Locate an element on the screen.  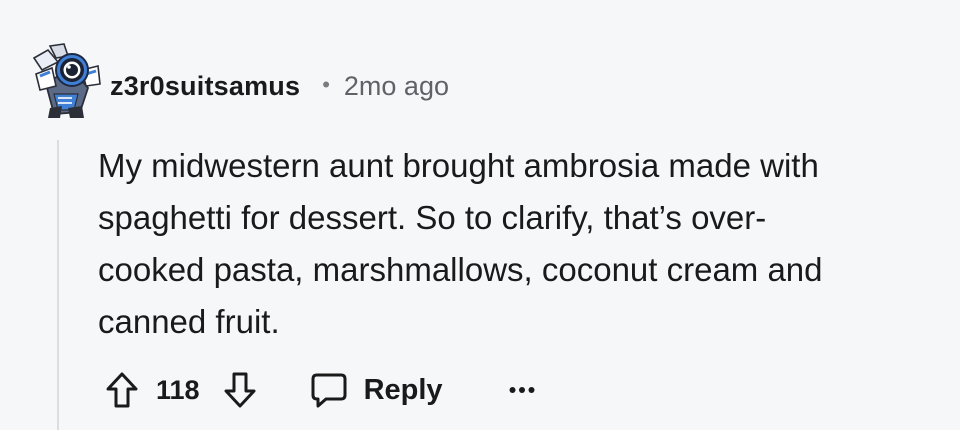
vote-count: 118 is located at coordinates (178, 389).